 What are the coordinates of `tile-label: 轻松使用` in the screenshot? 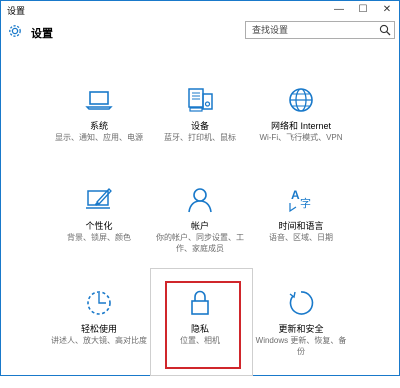 It's located at (98, 329).